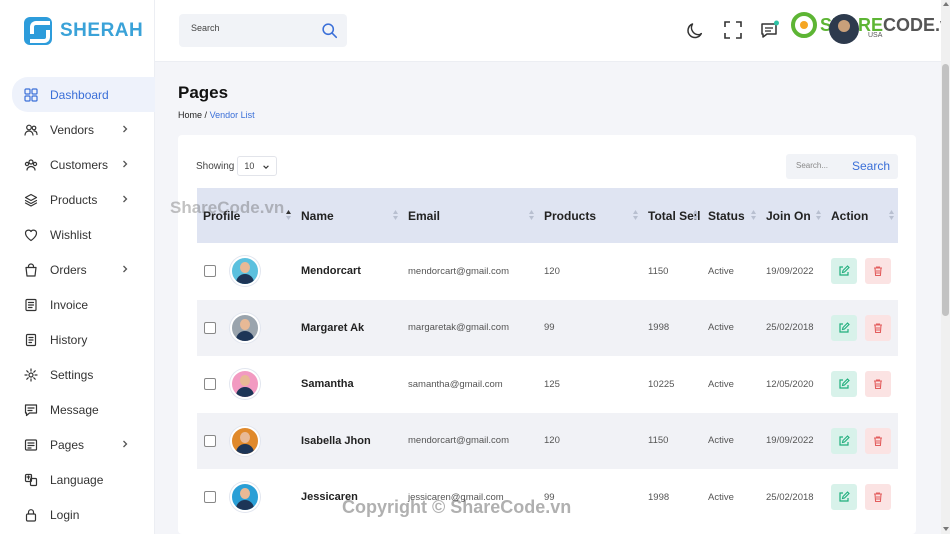  I want to click on fullscreen-icon, so click(733, 30).